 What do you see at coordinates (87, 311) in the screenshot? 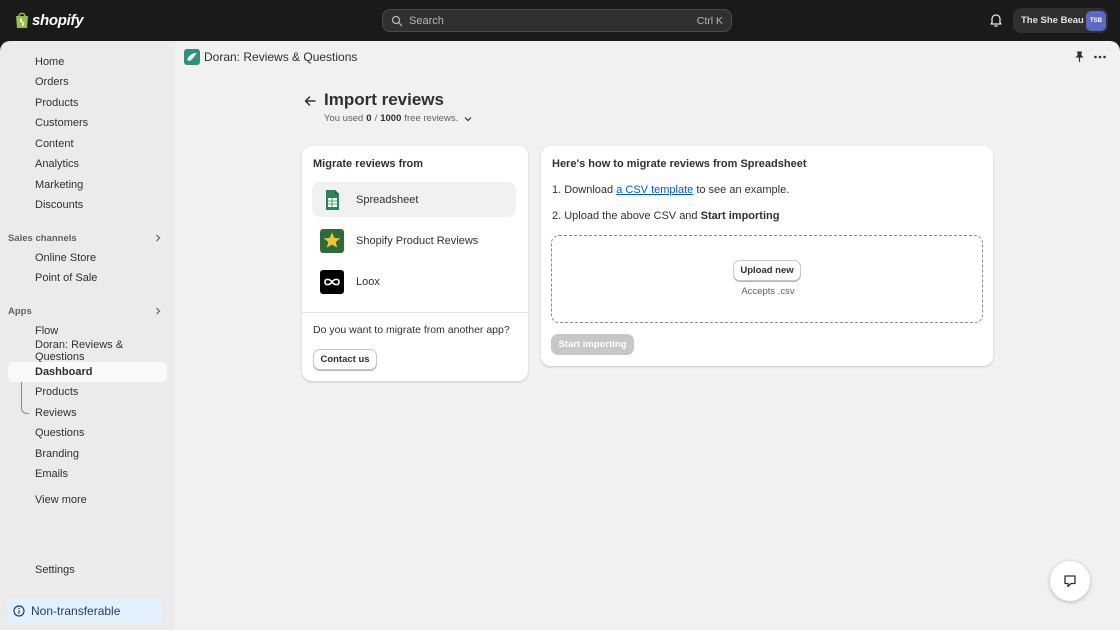
I see `apps-header: Apps` at bounding box center [87, 311].